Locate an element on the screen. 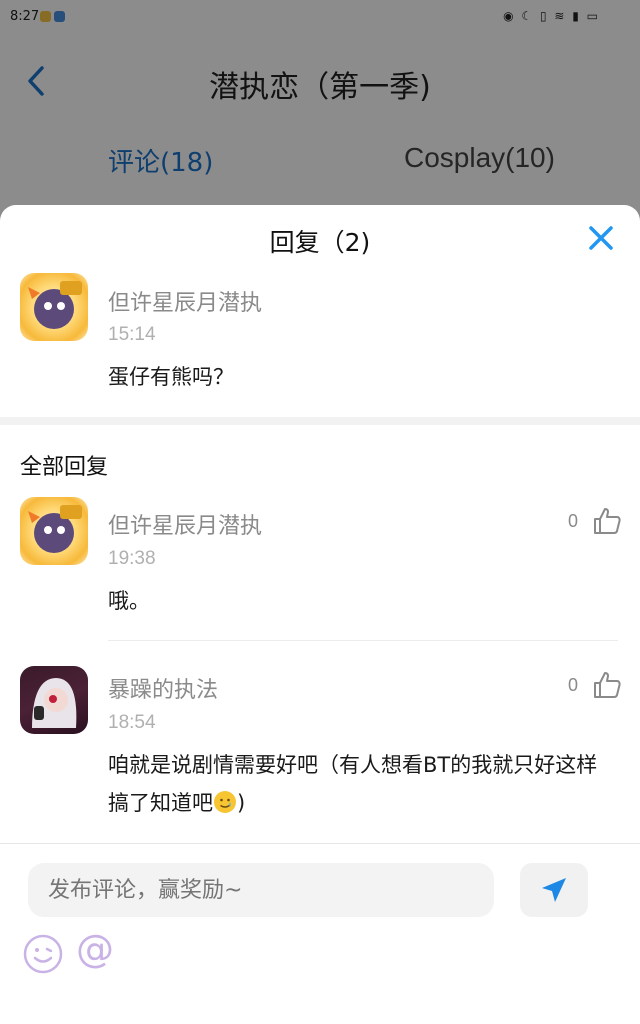  section-title: 全部回复 is located at coordinates (64, 467).